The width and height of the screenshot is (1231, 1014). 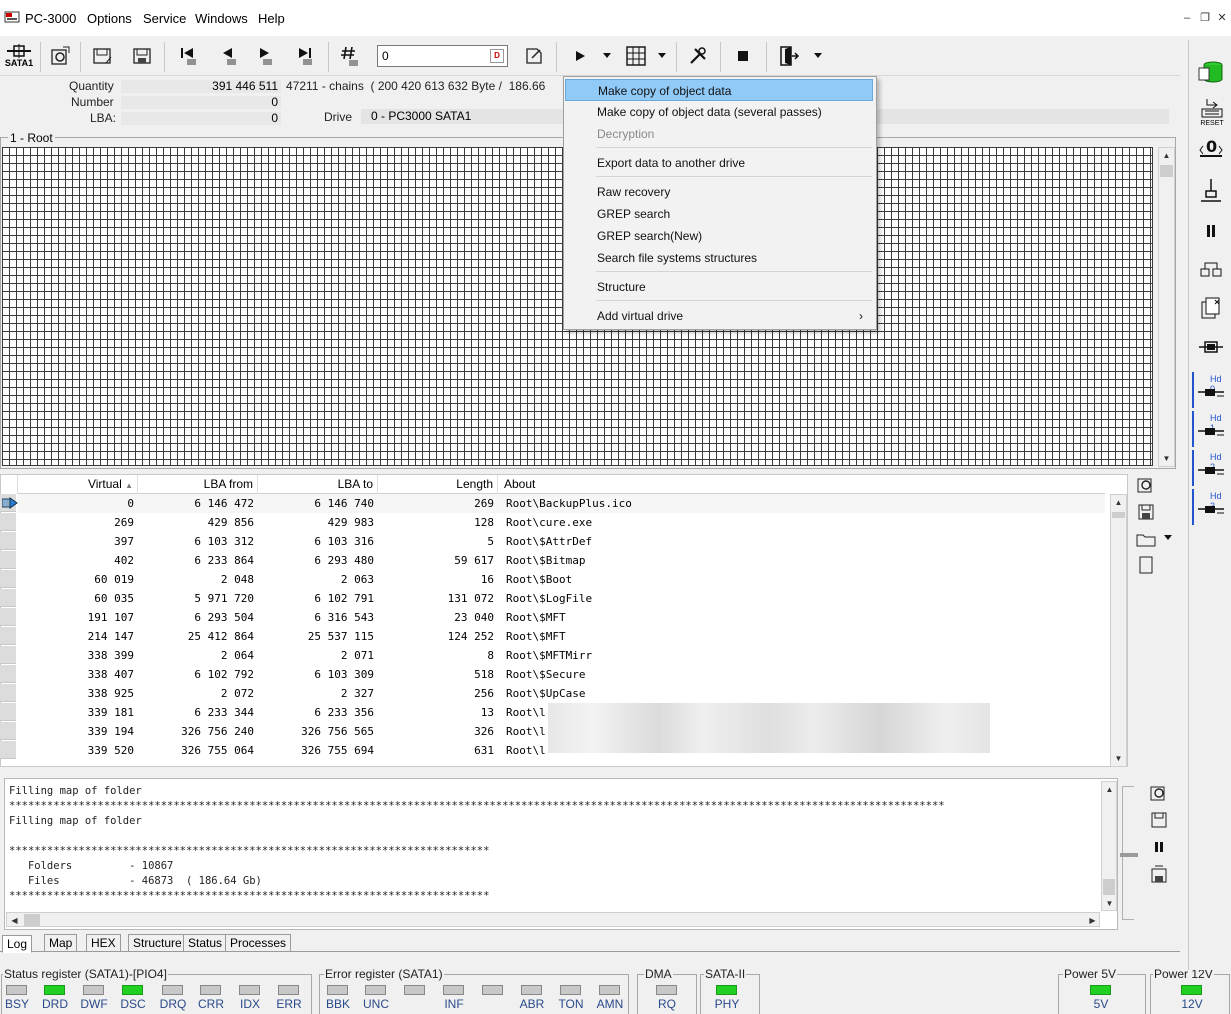 I want to click on cable-icon, so click(x=1211, y=347).